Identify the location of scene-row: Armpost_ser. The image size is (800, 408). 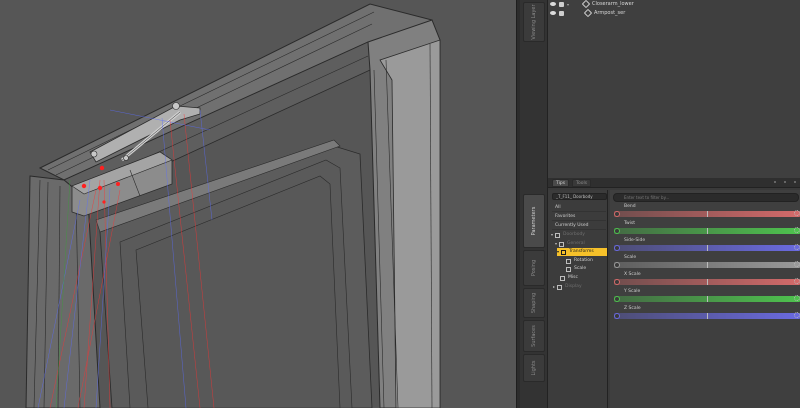
(588, 13).